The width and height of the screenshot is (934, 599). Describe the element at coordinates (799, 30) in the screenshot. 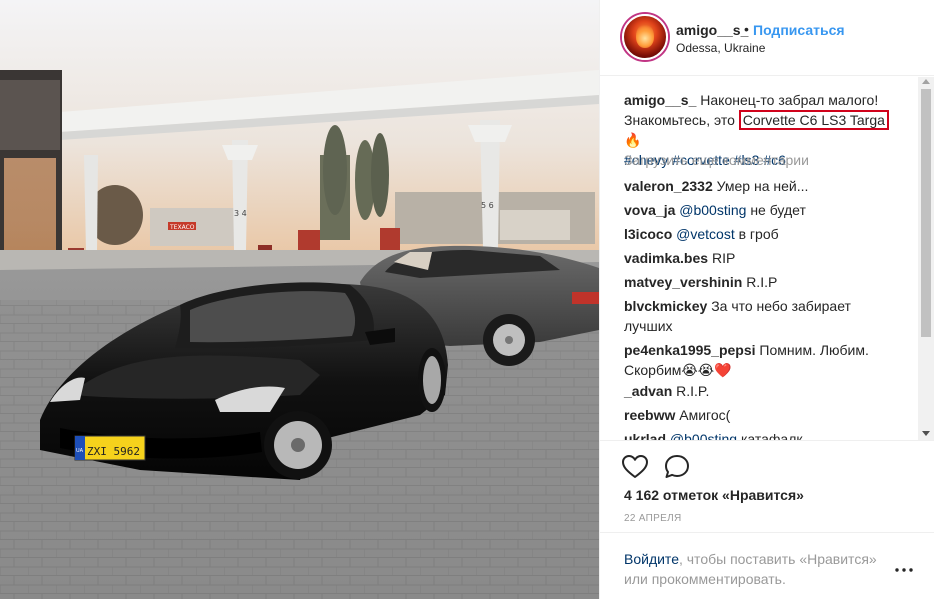

I see `follow-button: Подписаться` at that location.